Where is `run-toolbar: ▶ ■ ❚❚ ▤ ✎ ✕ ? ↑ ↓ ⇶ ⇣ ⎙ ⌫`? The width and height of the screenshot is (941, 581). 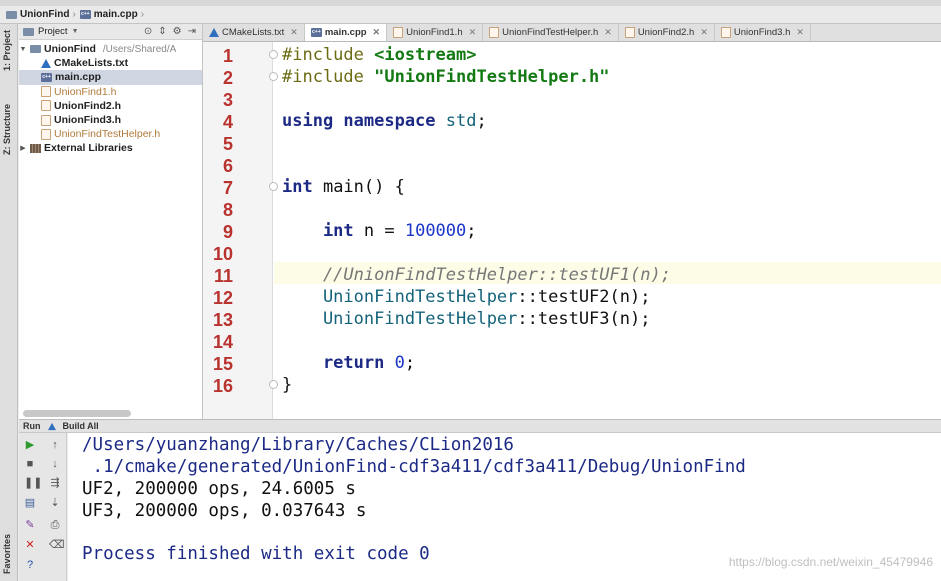 run-toolbar: ▶ ■ ❚❚ ▤ ✎ ✕ ? ↑ ↓ ⇶ ⇣ ⎙ ⌫ is located at coordinates (43, 507).